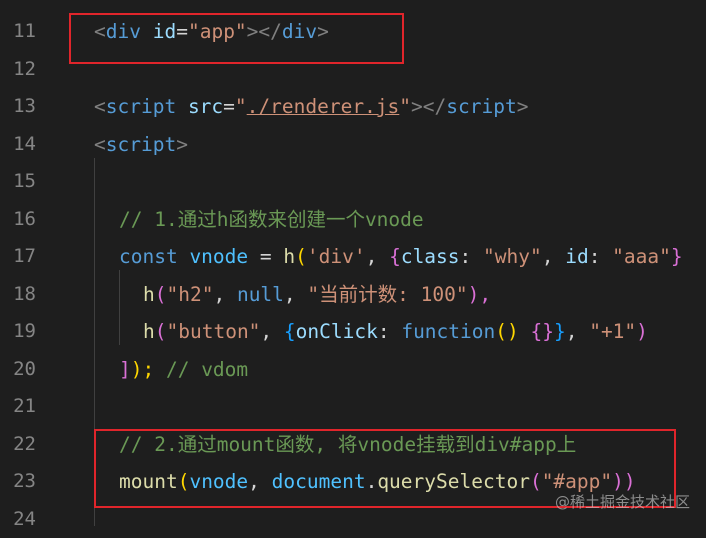 The image size is (706, 538). I want to click on line-number: 22, so click(18, 445).